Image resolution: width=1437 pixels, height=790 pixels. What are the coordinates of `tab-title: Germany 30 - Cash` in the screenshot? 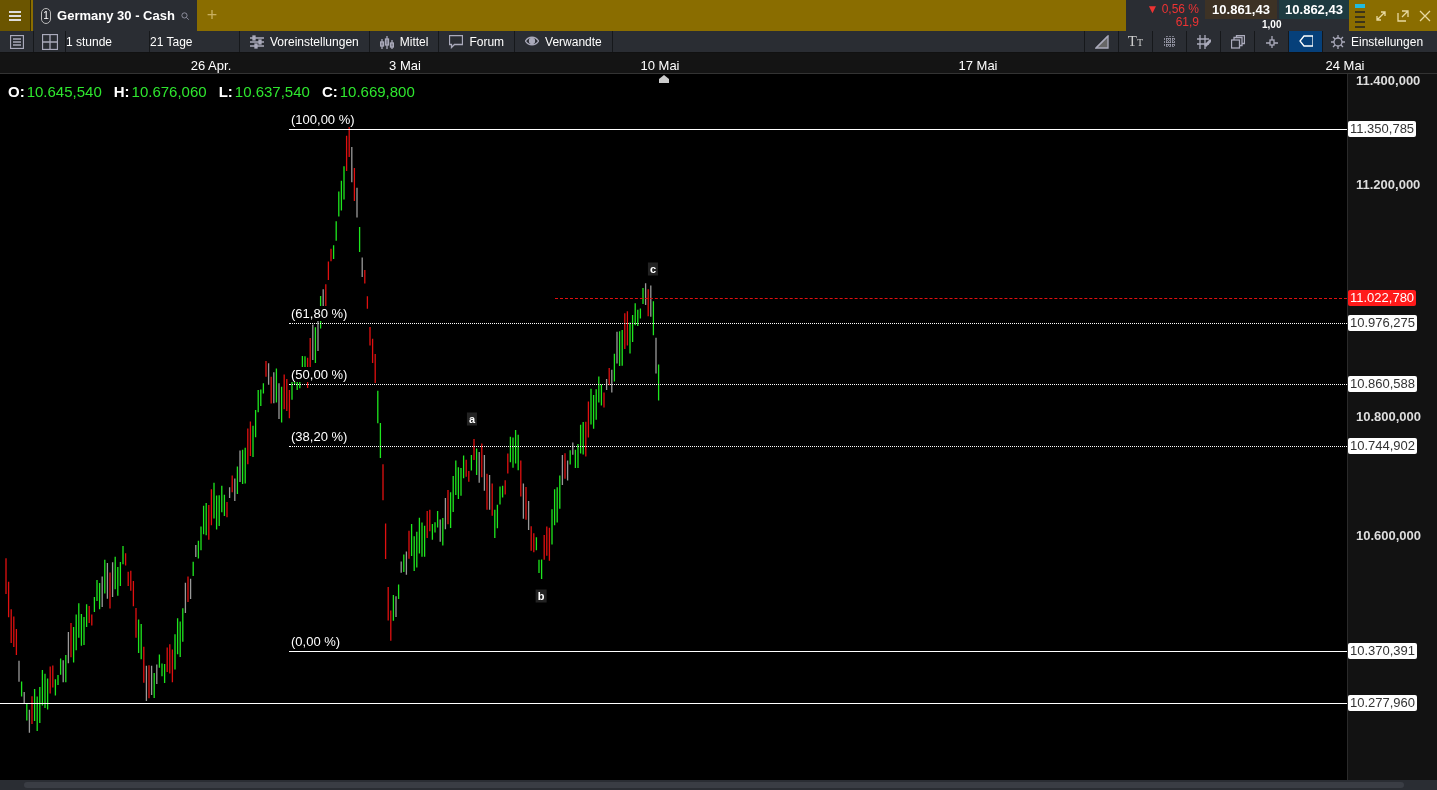 It's located at (116, 15).